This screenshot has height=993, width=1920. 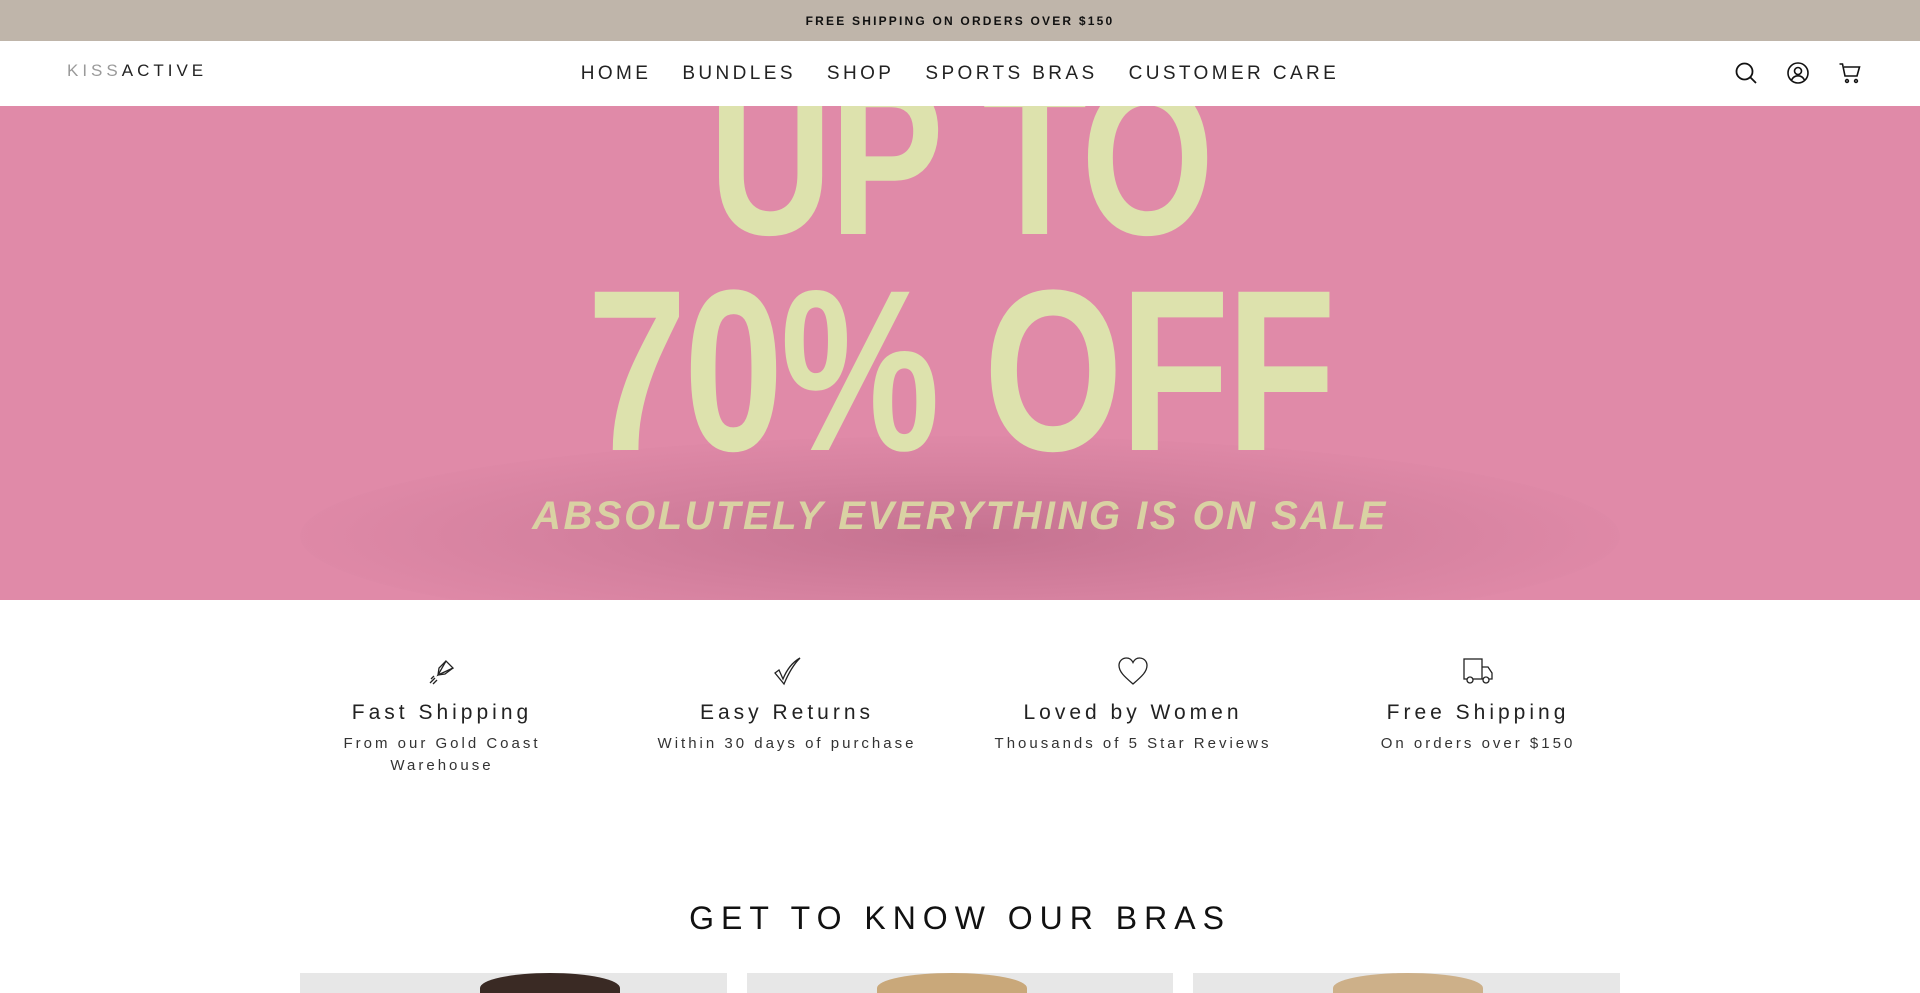 What do you see at coordinates (442, 712) in the screenshot?
I see `feature-title: Fast Shipping` at bounding box center [442, 712].